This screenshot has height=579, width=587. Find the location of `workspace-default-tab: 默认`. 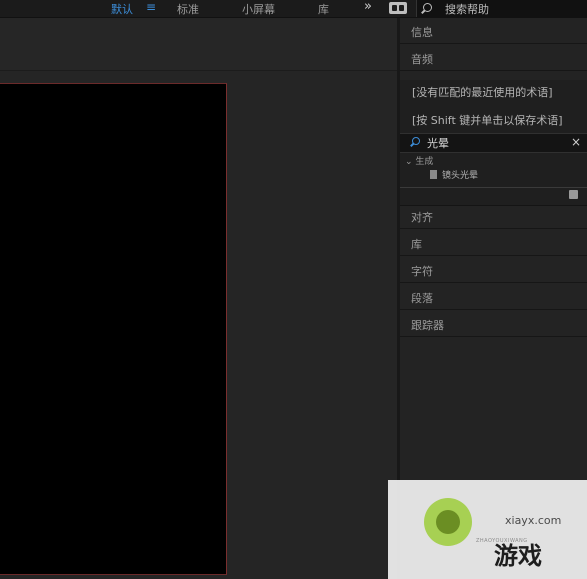

workspace-default-tab: 默认 is located at coordinates (122, 9).